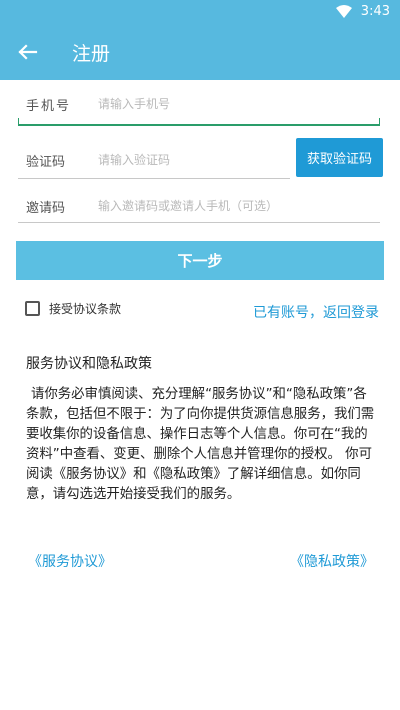 This screenshot has width=400, height=710. Describe the element at coordinates (154, 178) in the screenshot. I see `code-underline` at that location.